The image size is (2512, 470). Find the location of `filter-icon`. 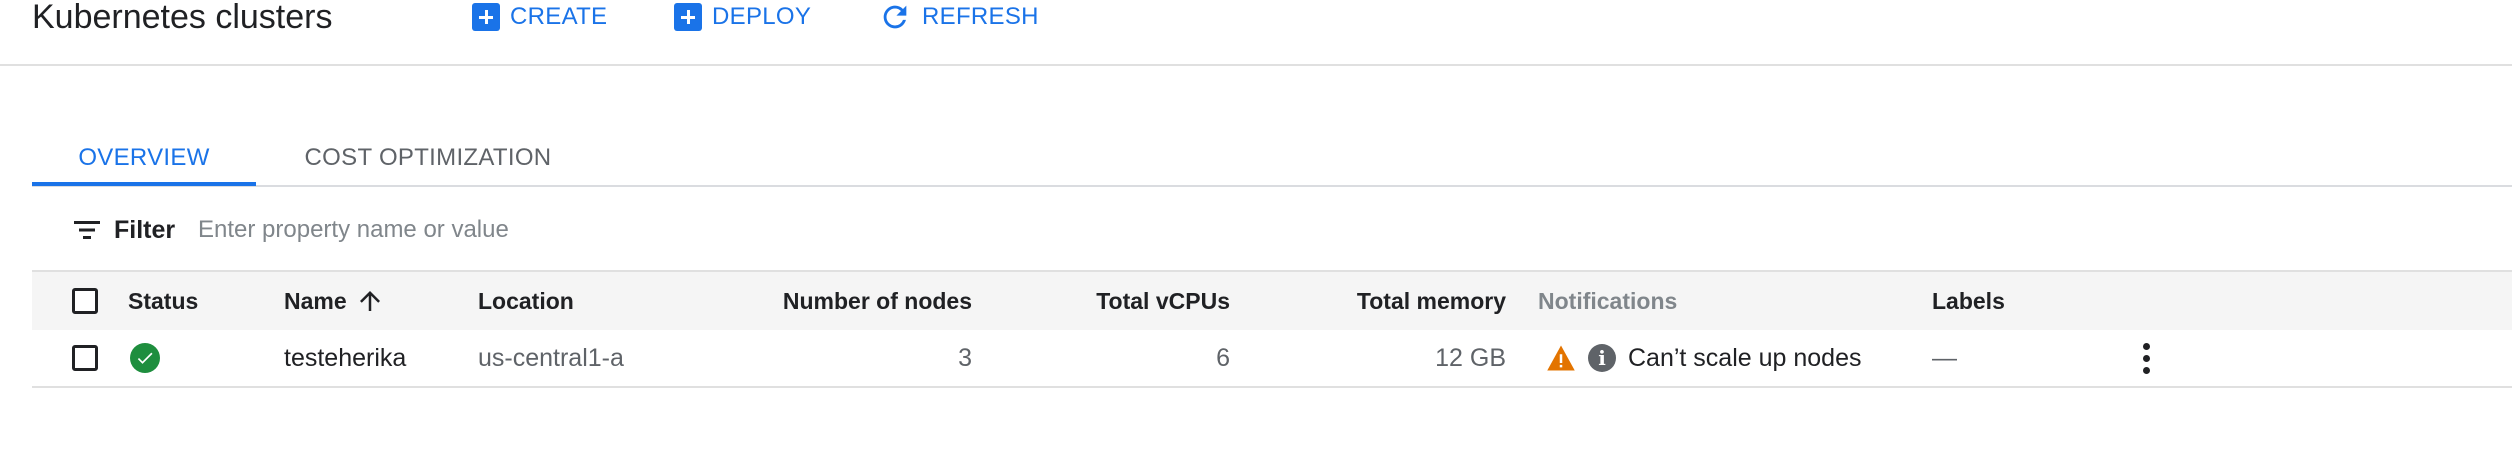

filter-icon is located at coordinates (87, 230).